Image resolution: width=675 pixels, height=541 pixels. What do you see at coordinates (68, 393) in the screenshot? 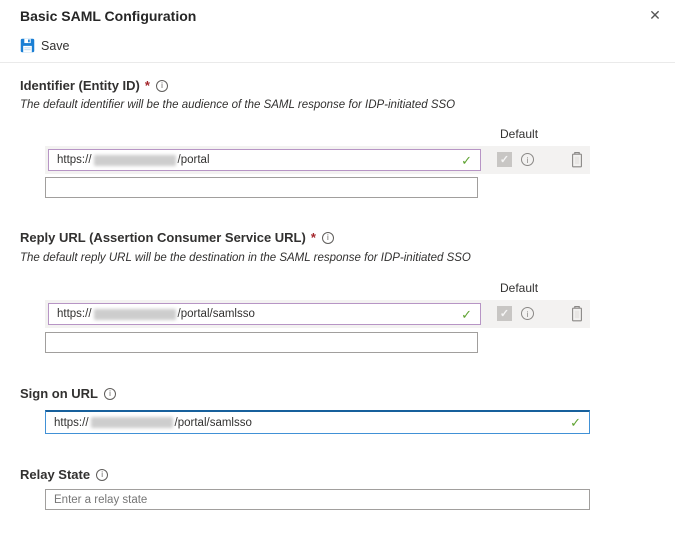
I see `sign-on-url-section-label: Sign on URL i` at bounding box center [68, 393].